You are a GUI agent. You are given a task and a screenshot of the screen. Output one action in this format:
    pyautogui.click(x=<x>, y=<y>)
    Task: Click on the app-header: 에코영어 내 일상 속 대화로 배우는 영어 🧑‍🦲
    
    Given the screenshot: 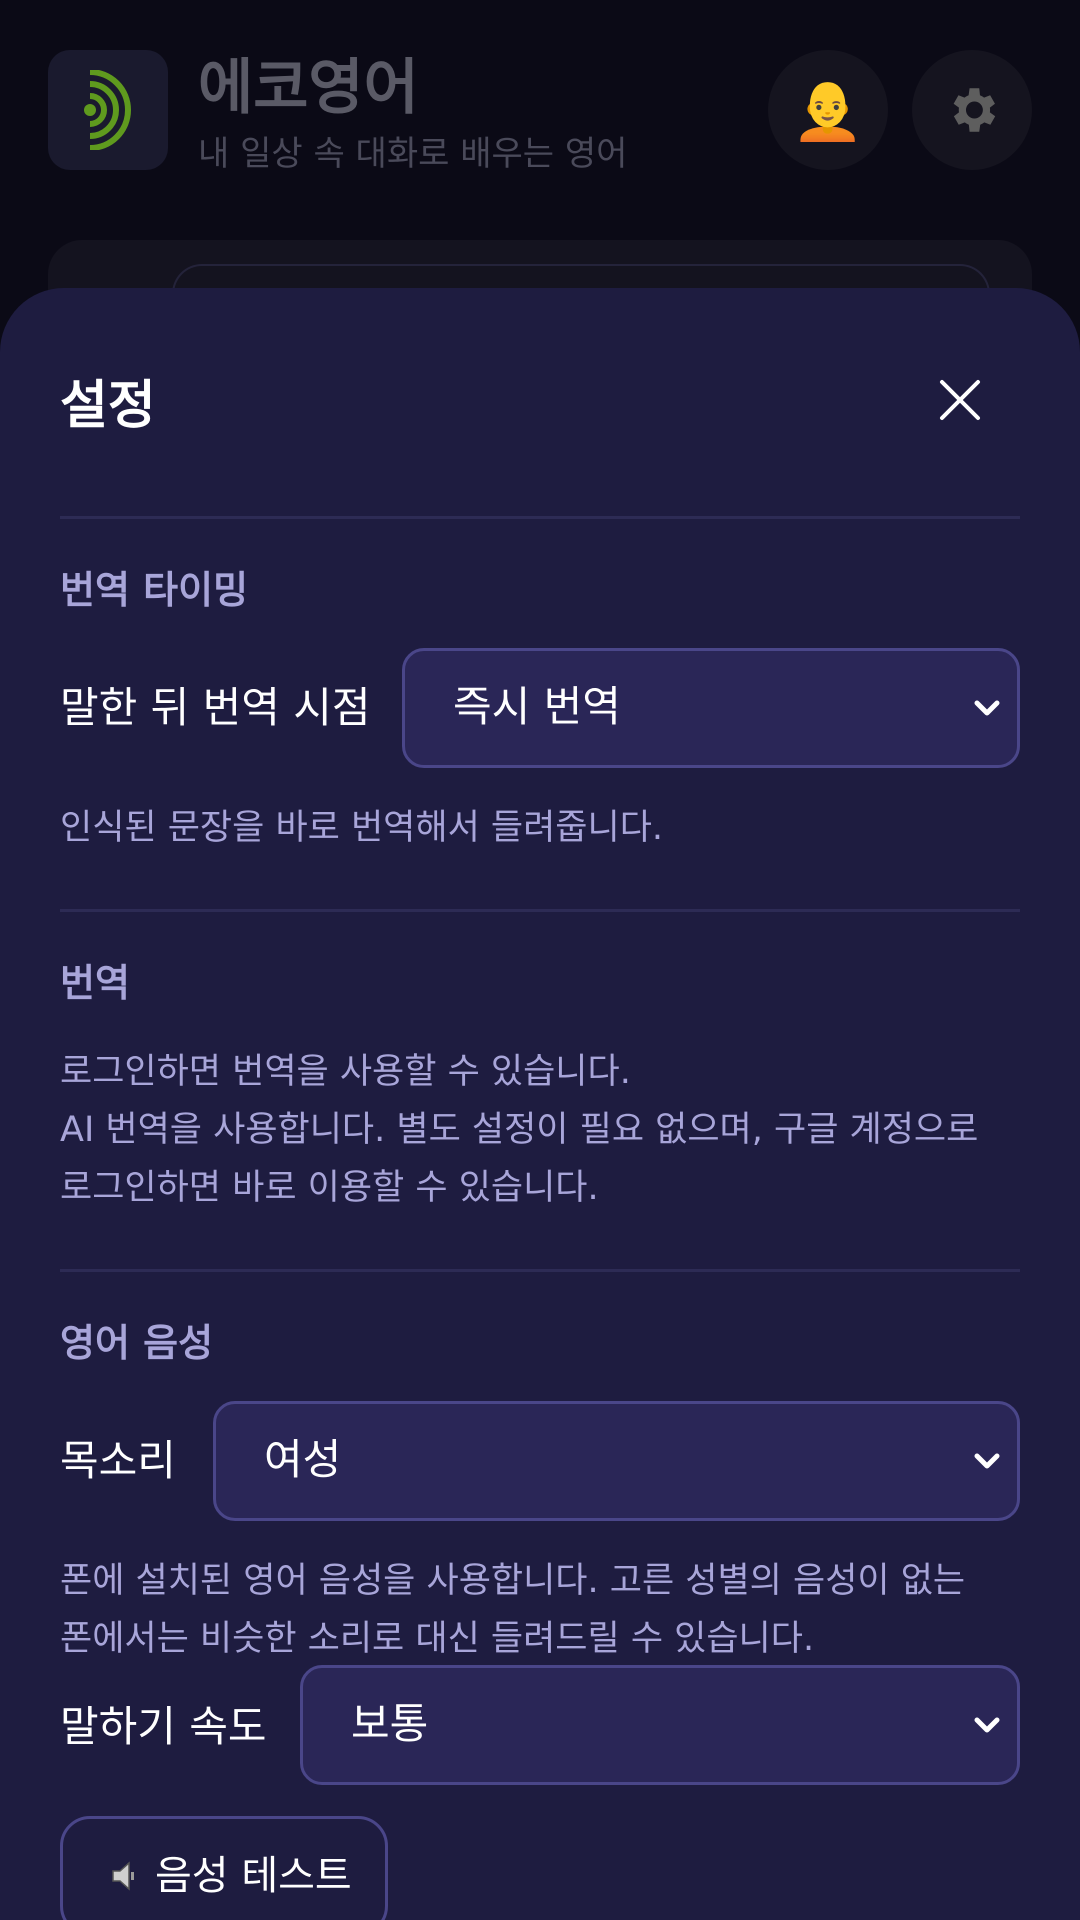 What is the action you would take?
    pyautogui.click(x=540, y=120)
    